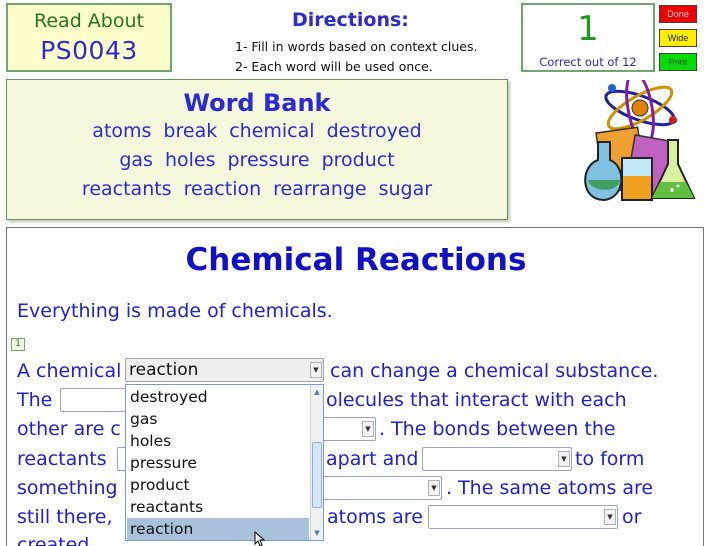 This screenshot has height=546, width=710. Describe the element at coordinates (219, 419) in the screenshot. I see `dropdown-option: gas` at that location.